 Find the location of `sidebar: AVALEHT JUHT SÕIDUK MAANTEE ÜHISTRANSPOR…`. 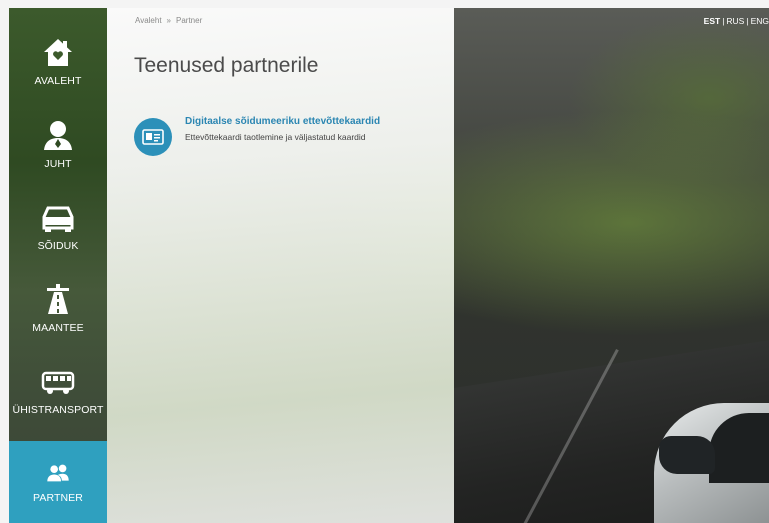

sidebar: AVALEHT JUHT SÕIDUK MAANTEE ÜHISTRANSPOR… is located at coordinates (58, 265).